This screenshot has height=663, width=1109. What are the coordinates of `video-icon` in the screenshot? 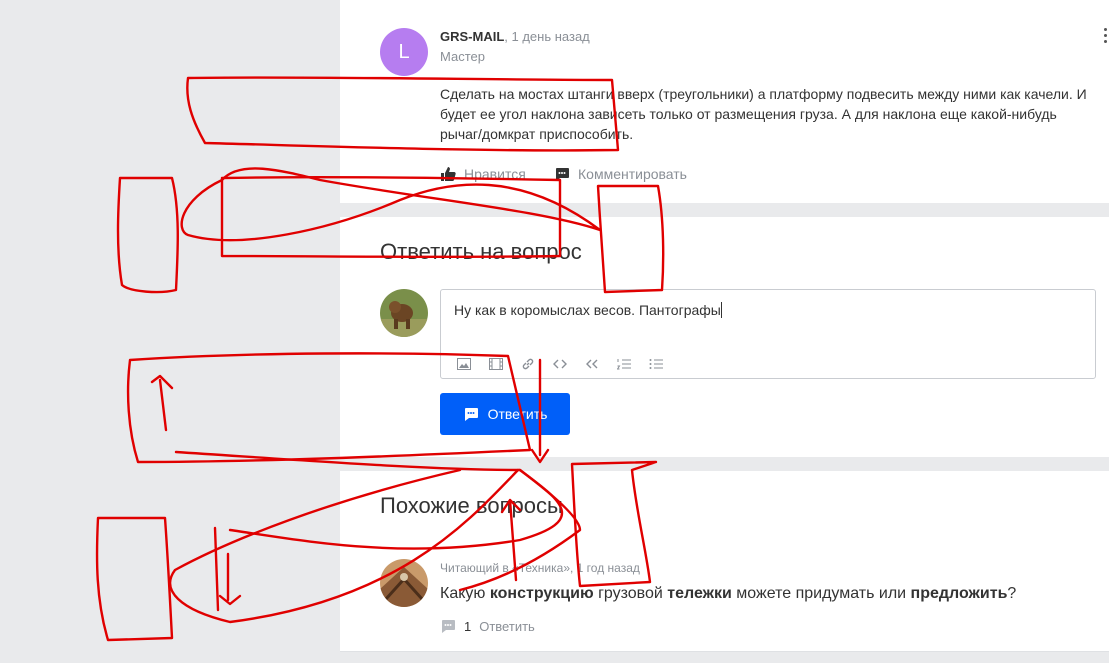 It's located at (496, 364).